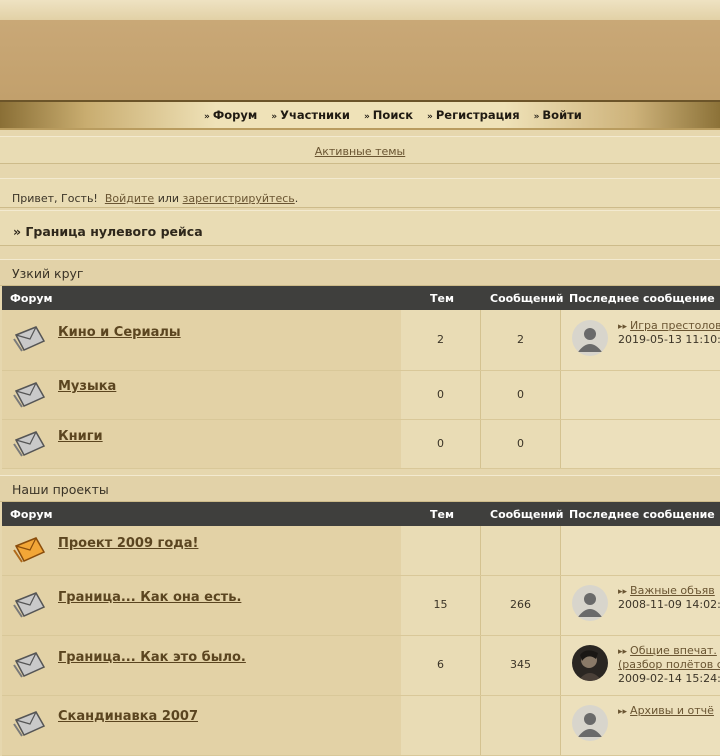 Image resolution: width=720 pixels, height=756 pixels. What do you see at coordinates (521, 665) in the screenshot?
I see `posts-cell: 345` at bounding box center [521, 665].